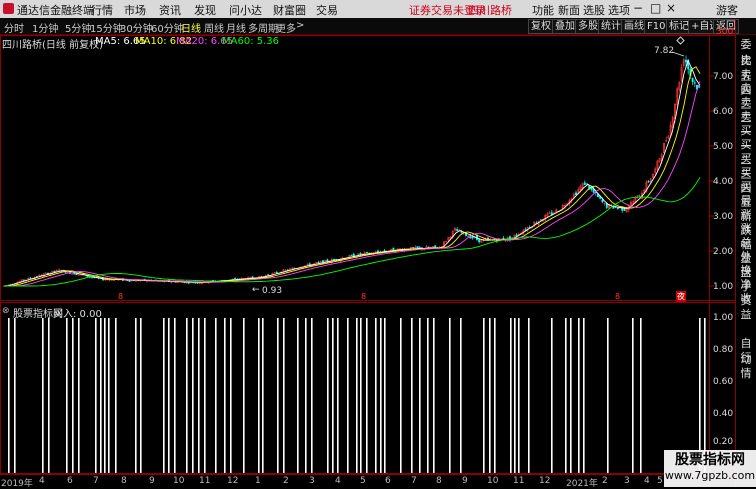  What do you see at coordinates (519, 481) in the screenshot?
I see `date-tick: 11` at bounding box center [519, 481].